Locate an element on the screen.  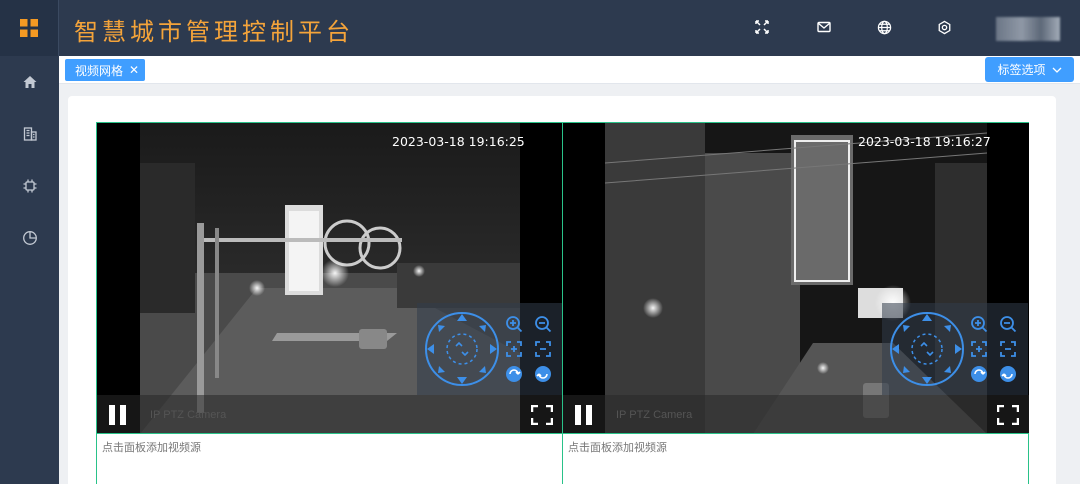
app-title: 智慧城市管理控制平台 is located at coordinates (214, 32).